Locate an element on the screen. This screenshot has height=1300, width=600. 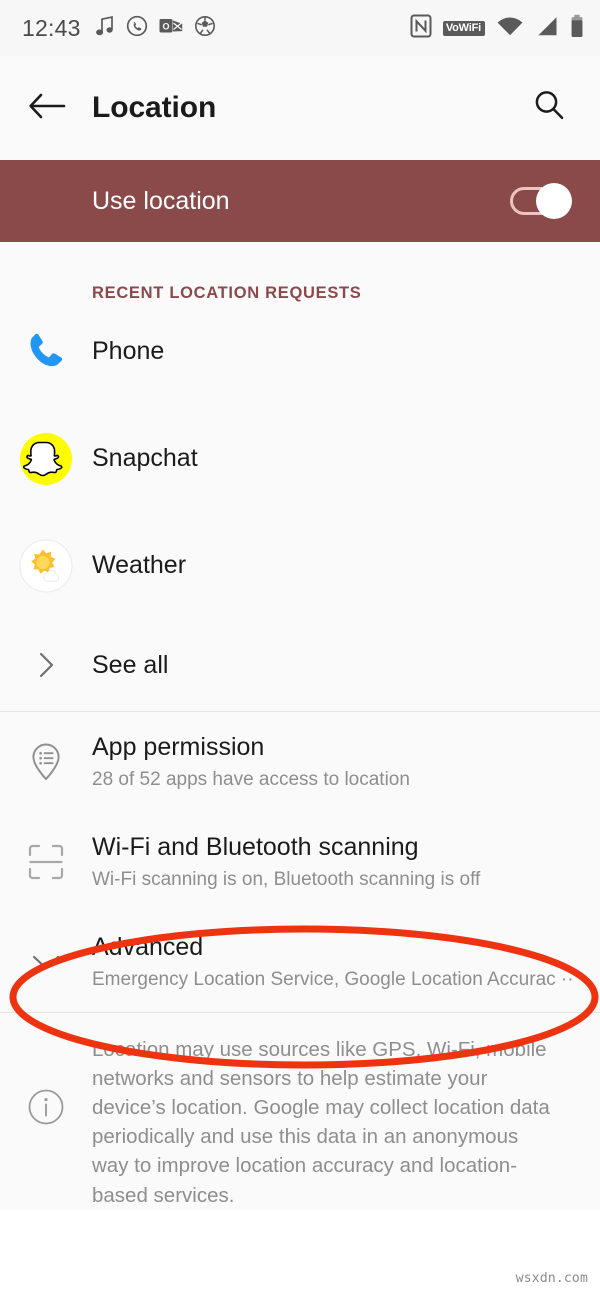
use-location-row: Use location is located at coordinates (300, 201).